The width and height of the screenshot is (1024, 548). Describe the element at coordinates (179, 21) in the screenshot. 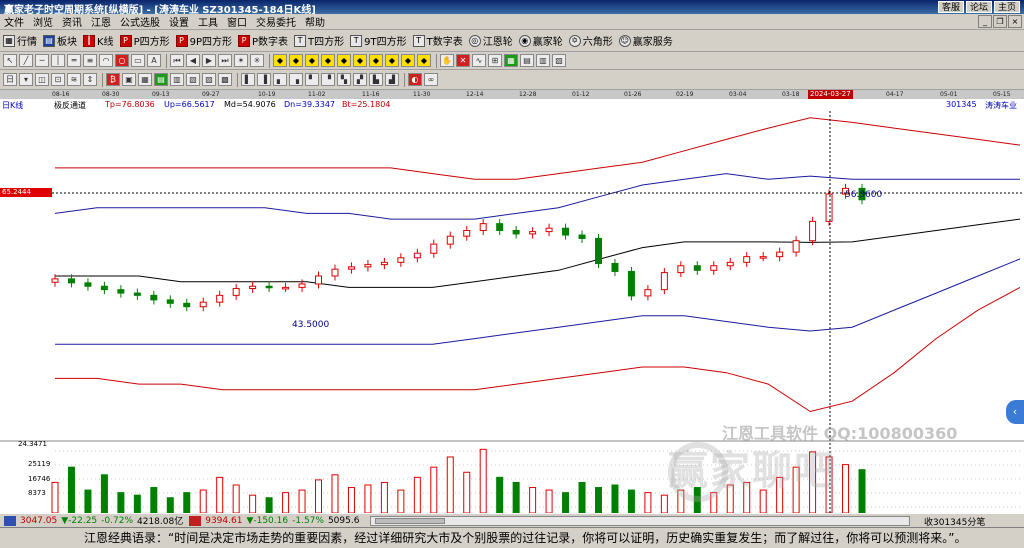

I see `menu-settings: 设置` at that location.